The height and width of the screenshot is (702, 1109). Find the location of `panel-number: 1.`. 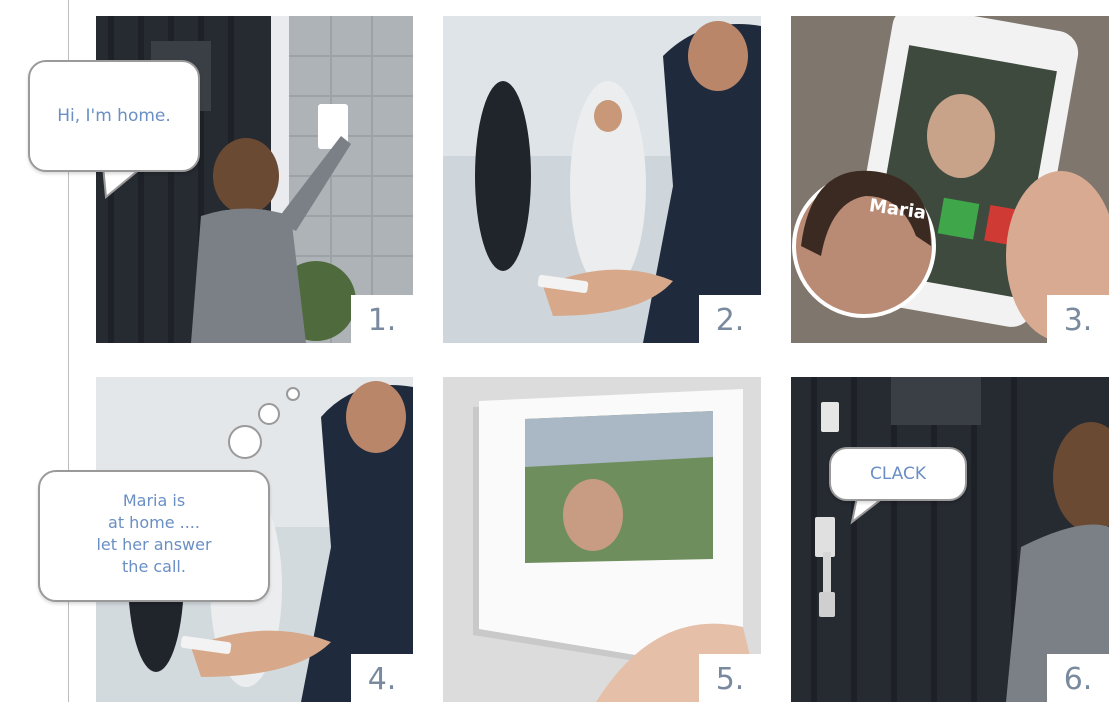

panel-number: 1. is located at coordinates (382, 319).